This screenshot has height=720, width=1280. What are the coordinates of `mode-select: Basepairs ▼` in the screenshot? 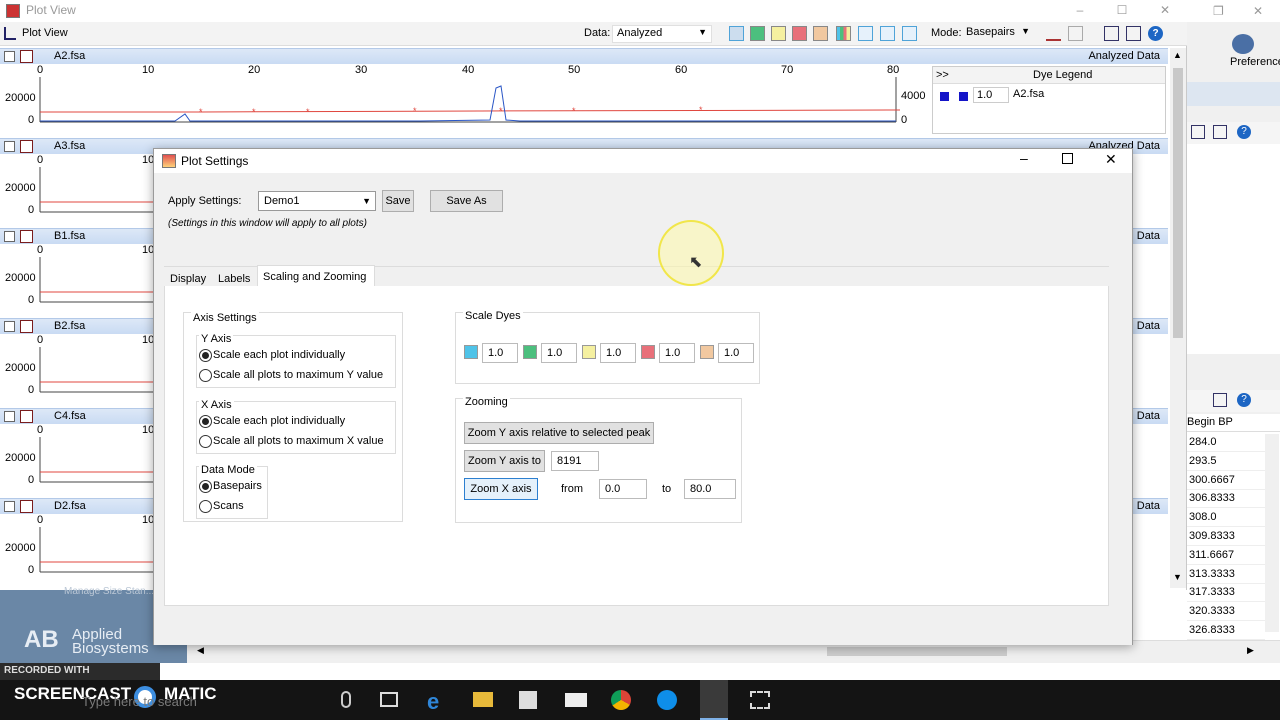 It's located at (998, 34).